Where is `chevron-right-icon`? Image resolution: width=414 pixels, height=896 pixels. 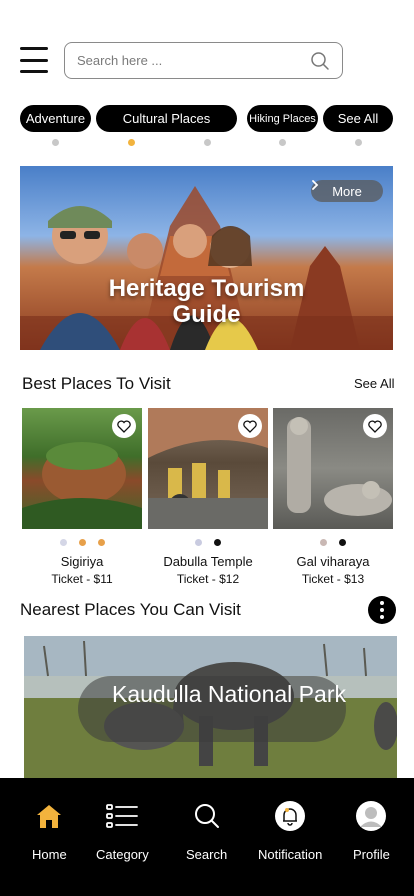
chevron-right-icon is located at coordinates (315, 185).